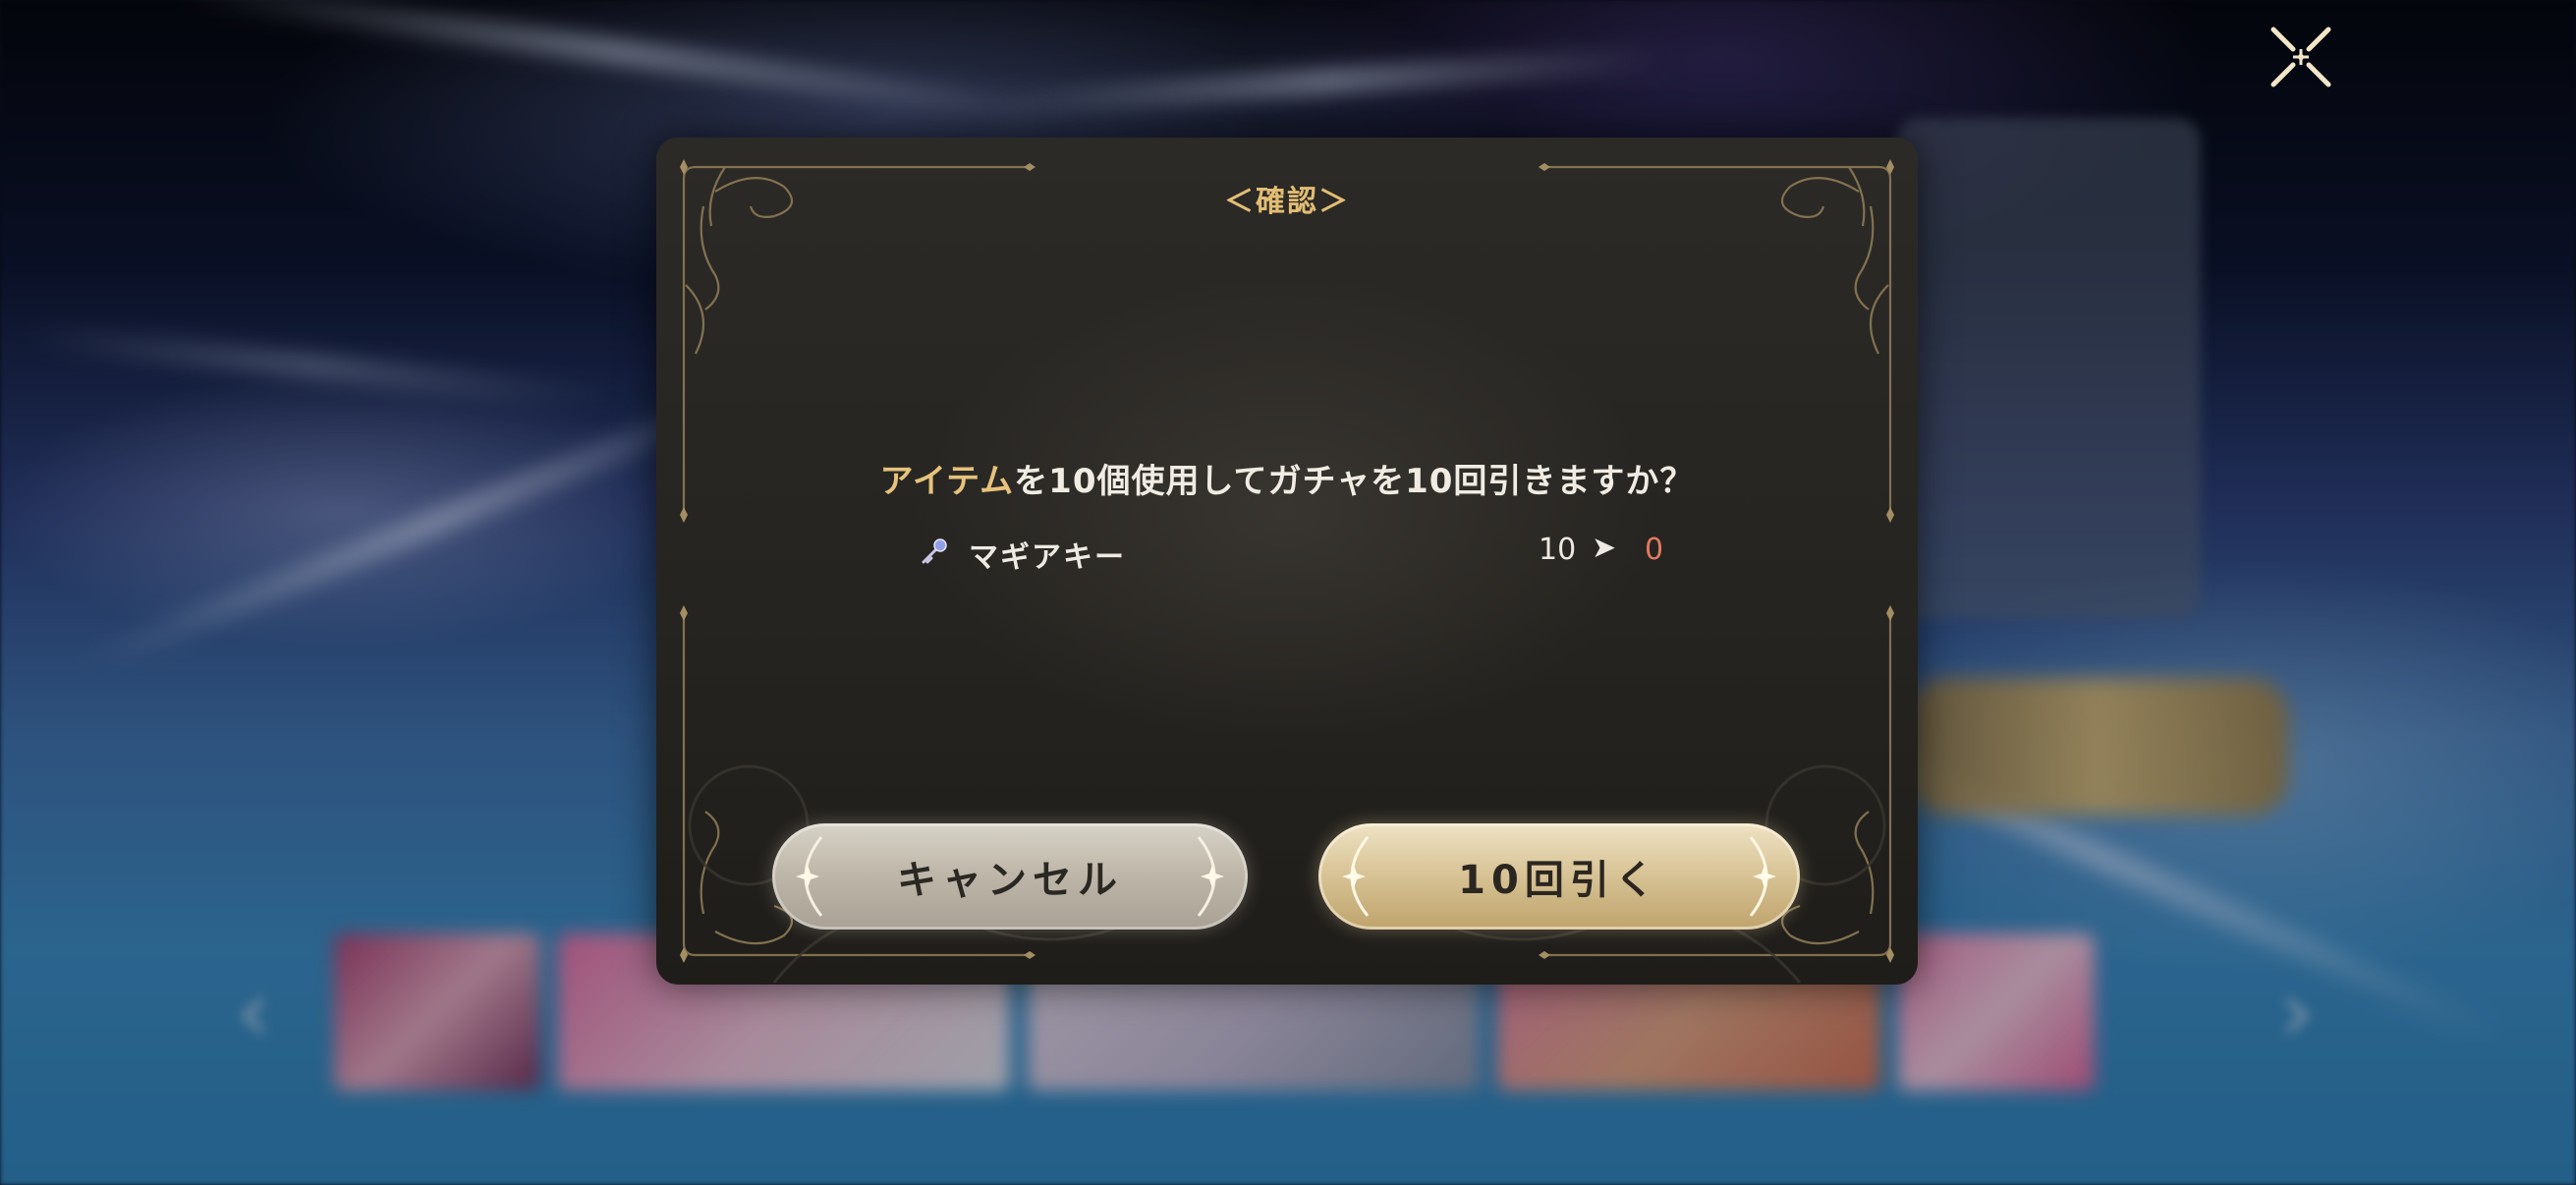  What do you see at coordinates (1559, 881) in the screenshot?
I see `draw-10-button-label: 10回引く` at bounding box center [1559, 881].